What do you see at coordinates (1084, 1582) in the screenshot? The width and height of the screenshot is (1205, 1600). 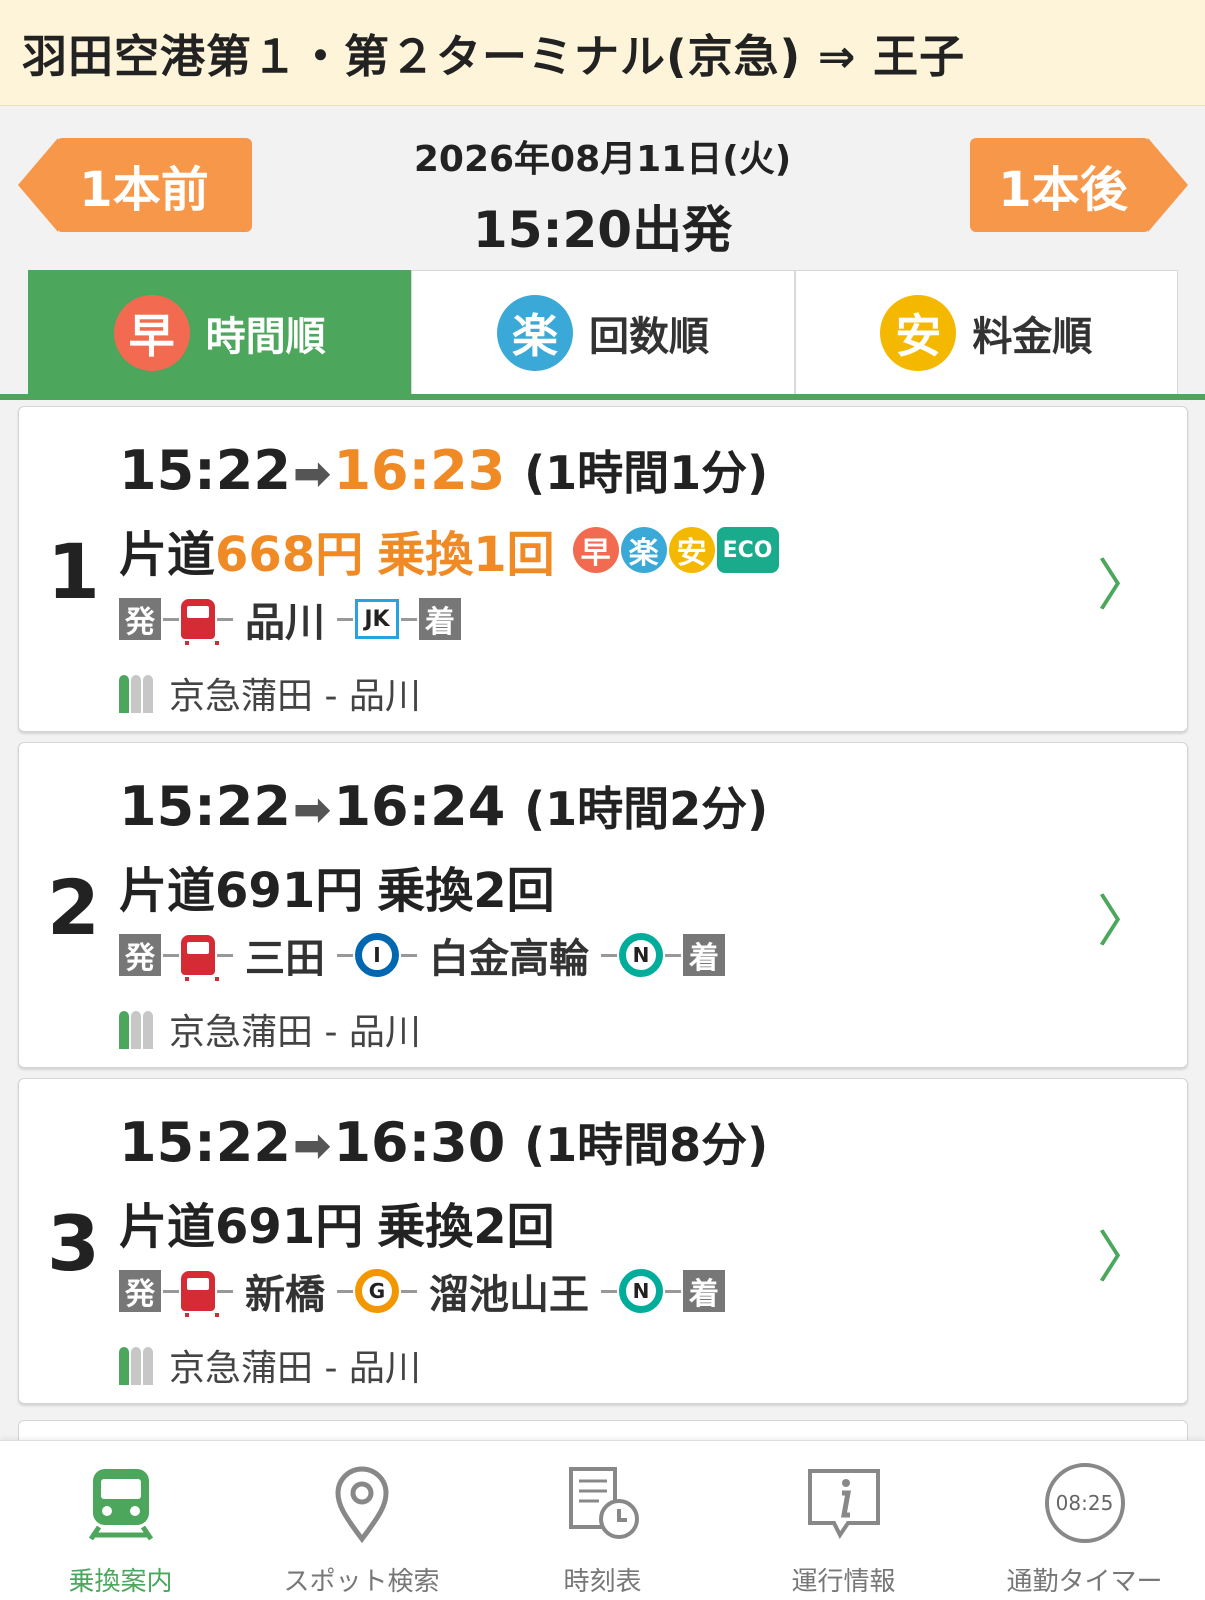 I see `nav-label: 通勤タイマー` at bounding box center [1084, 1582].